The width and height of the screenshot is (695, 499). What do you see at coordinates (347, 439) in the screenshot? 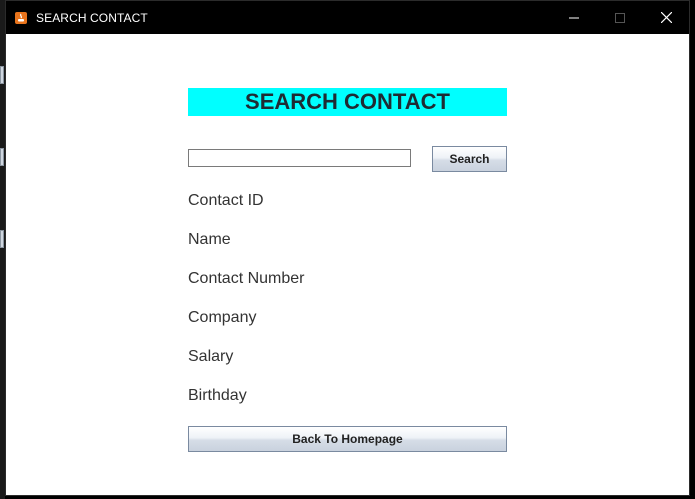
I see `back-to-homepage-button: Back To Homepage` at bounding box center [347, 439].